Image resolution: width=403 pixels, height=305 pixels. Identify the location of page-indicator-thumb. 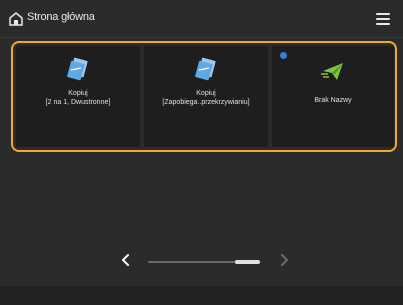
(247, 262).